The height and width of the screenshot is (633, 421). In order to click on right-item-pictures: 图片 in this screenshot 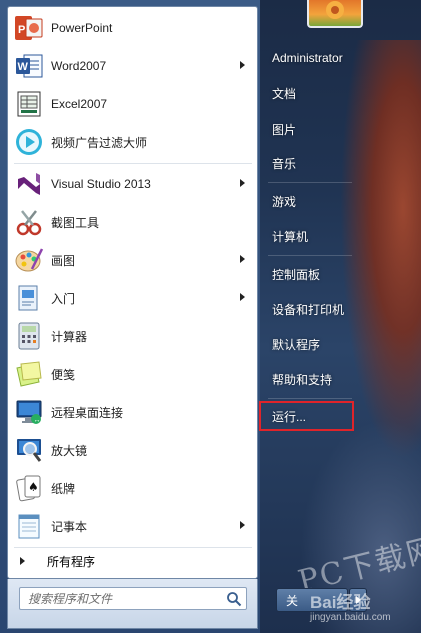, I will do `click(311, 129)`.